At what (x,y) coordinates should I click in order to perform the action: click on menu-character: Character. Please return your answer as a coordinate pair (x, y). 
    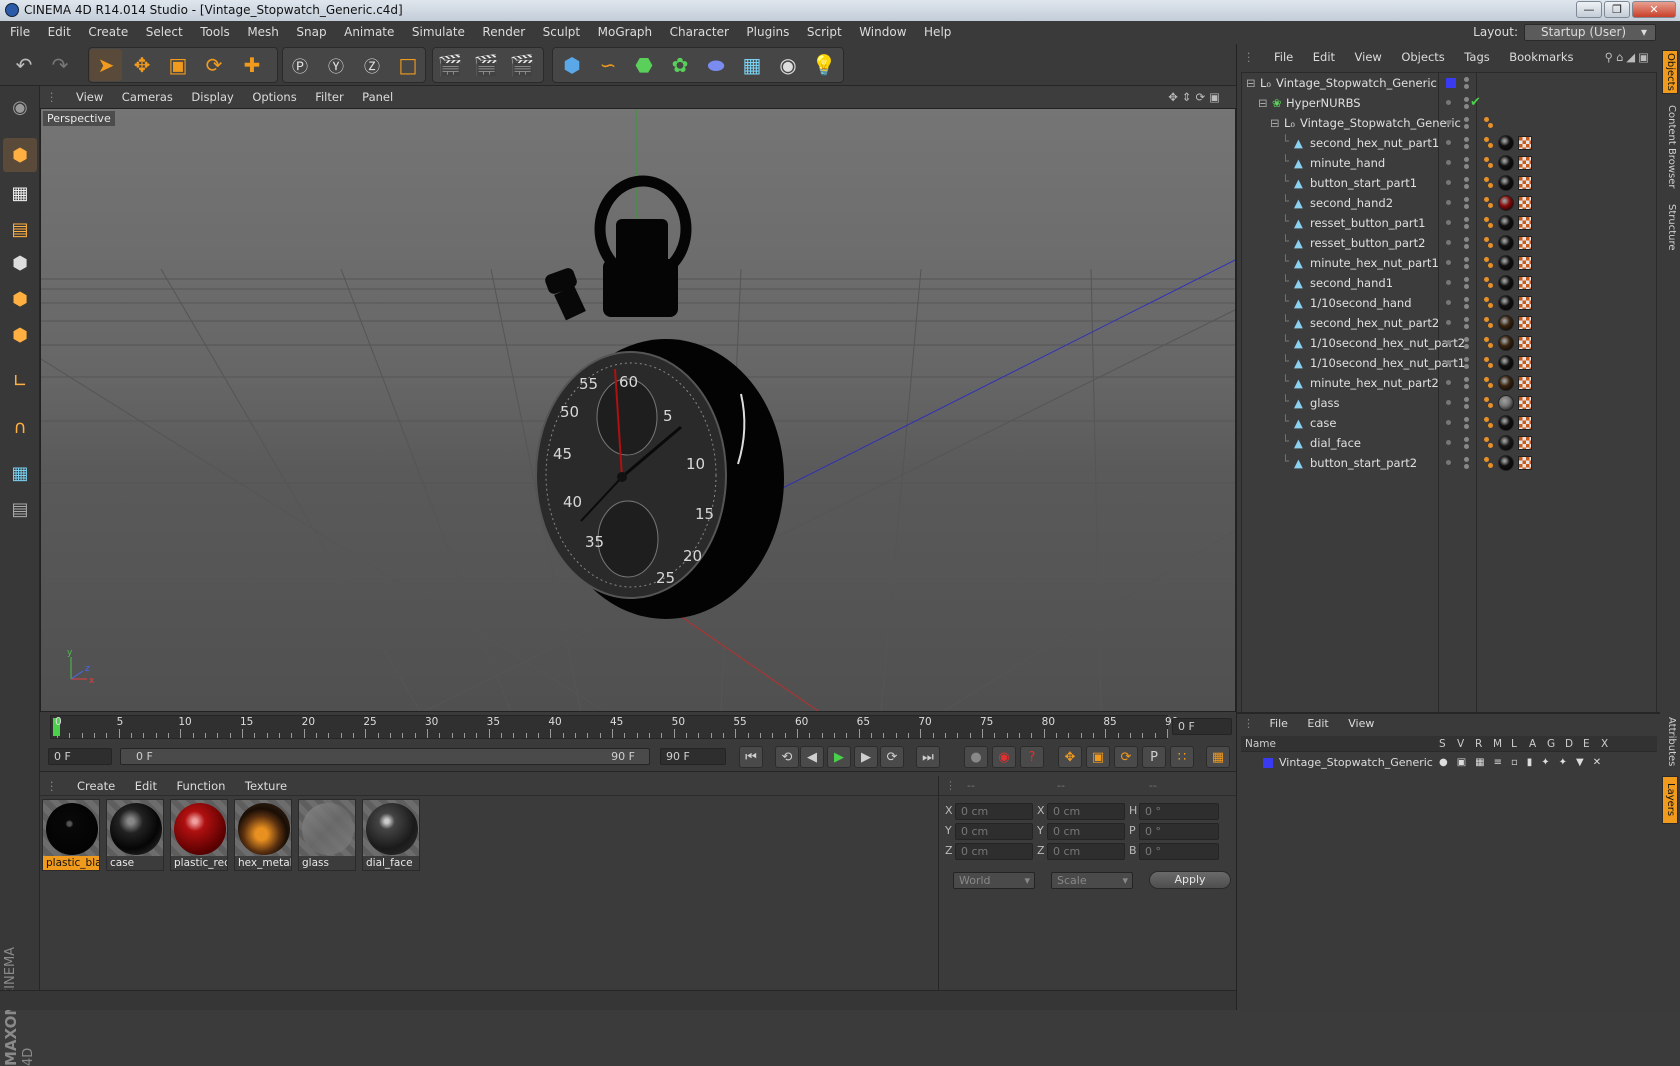
    Looking at the image, I should click on (699, 32).